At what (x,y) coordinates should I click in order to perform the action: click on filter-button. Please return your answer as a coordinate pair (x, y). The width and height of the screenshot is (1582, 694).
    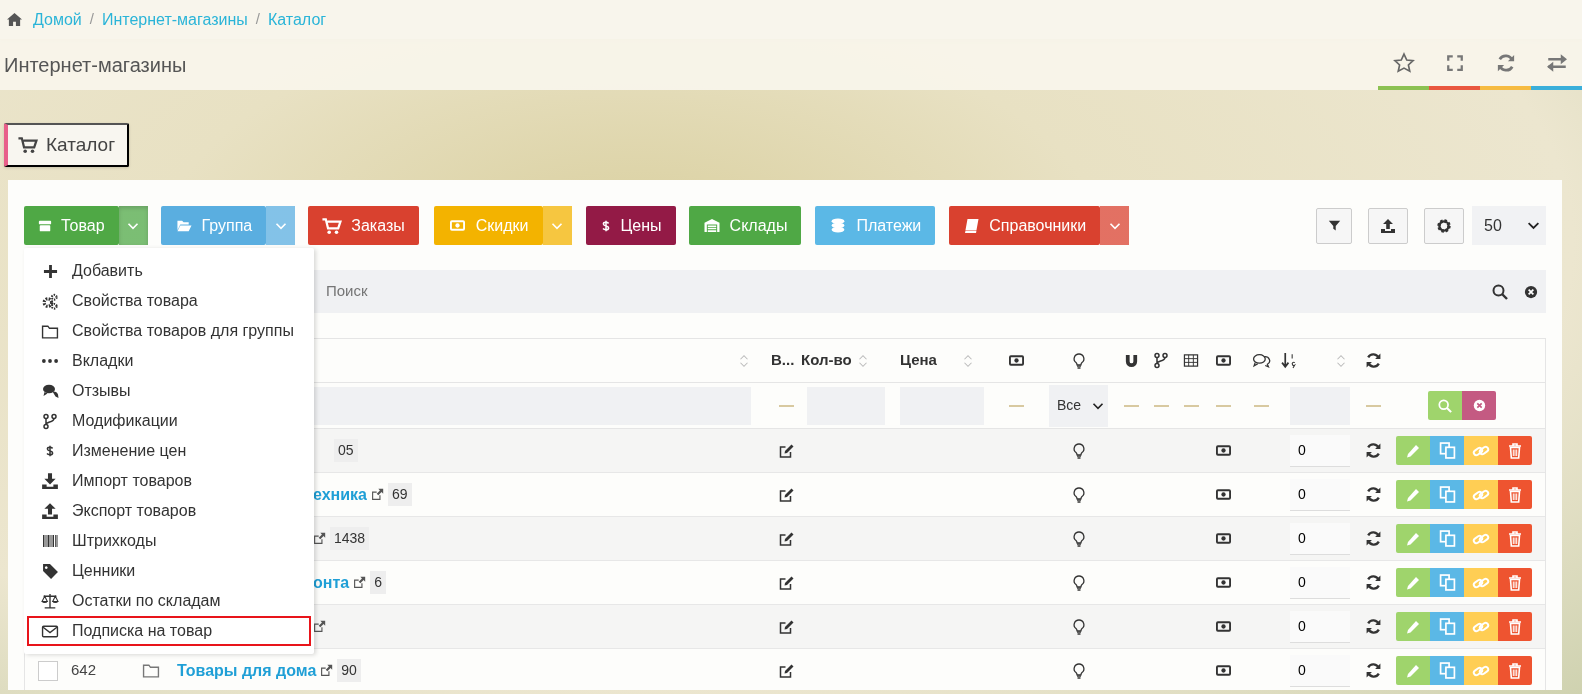
    Looking at the image, I should click on (1334, 225).